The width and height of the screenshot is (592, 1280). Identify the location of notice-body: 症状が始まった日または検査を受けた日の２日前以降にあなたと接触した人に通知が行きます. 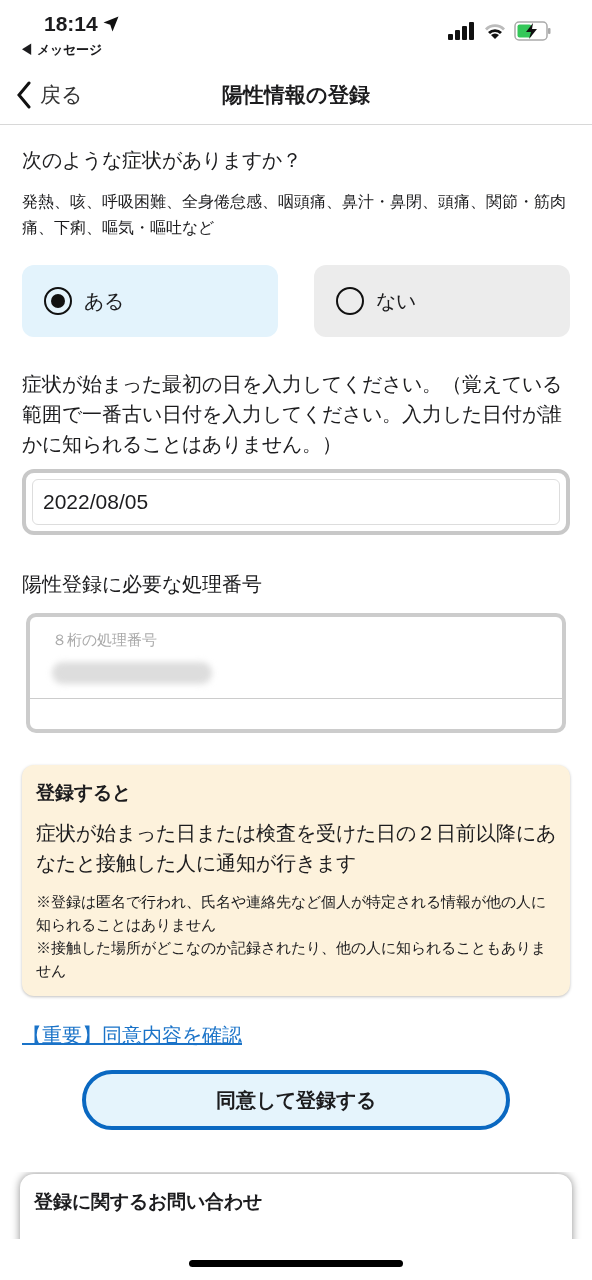
(296, 848).